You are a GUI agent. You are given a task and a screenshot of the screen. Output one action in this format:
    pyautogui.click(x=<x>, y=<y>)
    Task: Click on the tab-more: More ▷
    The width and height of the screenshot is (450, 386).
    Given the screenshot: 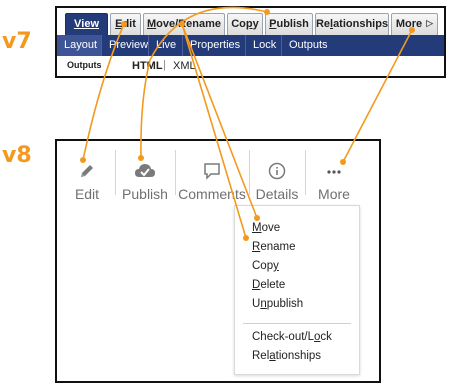 What is the action you would take?
    pyautogui.click(x=414, y=24)
    